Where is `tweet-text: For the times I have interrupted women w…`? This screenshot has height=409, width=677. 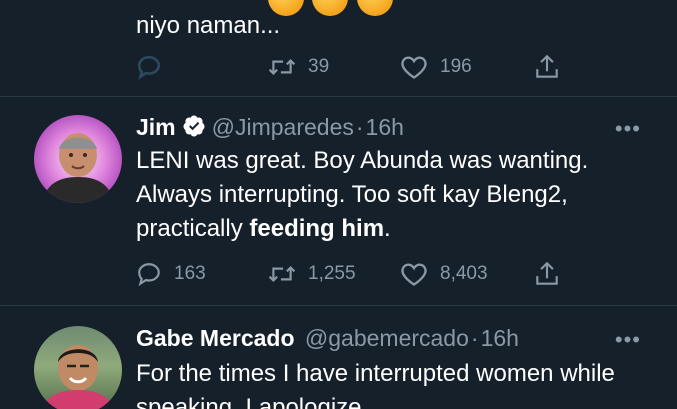
tweet-text: For the times I have interrupted women w… is located at coordinates (375, 384).